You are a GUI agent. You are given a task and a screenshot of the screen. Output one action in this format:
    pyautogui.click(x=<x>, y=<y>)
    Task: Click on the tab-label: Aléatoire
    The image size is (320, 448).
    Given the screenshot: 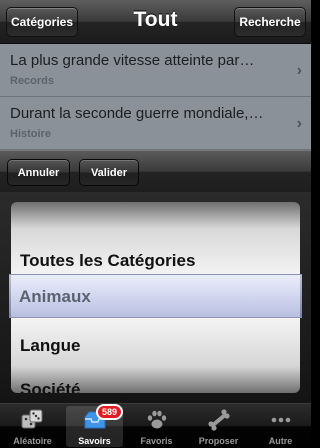 What is the action you would take?
    pyautogui.click(x=32, y=441)
    